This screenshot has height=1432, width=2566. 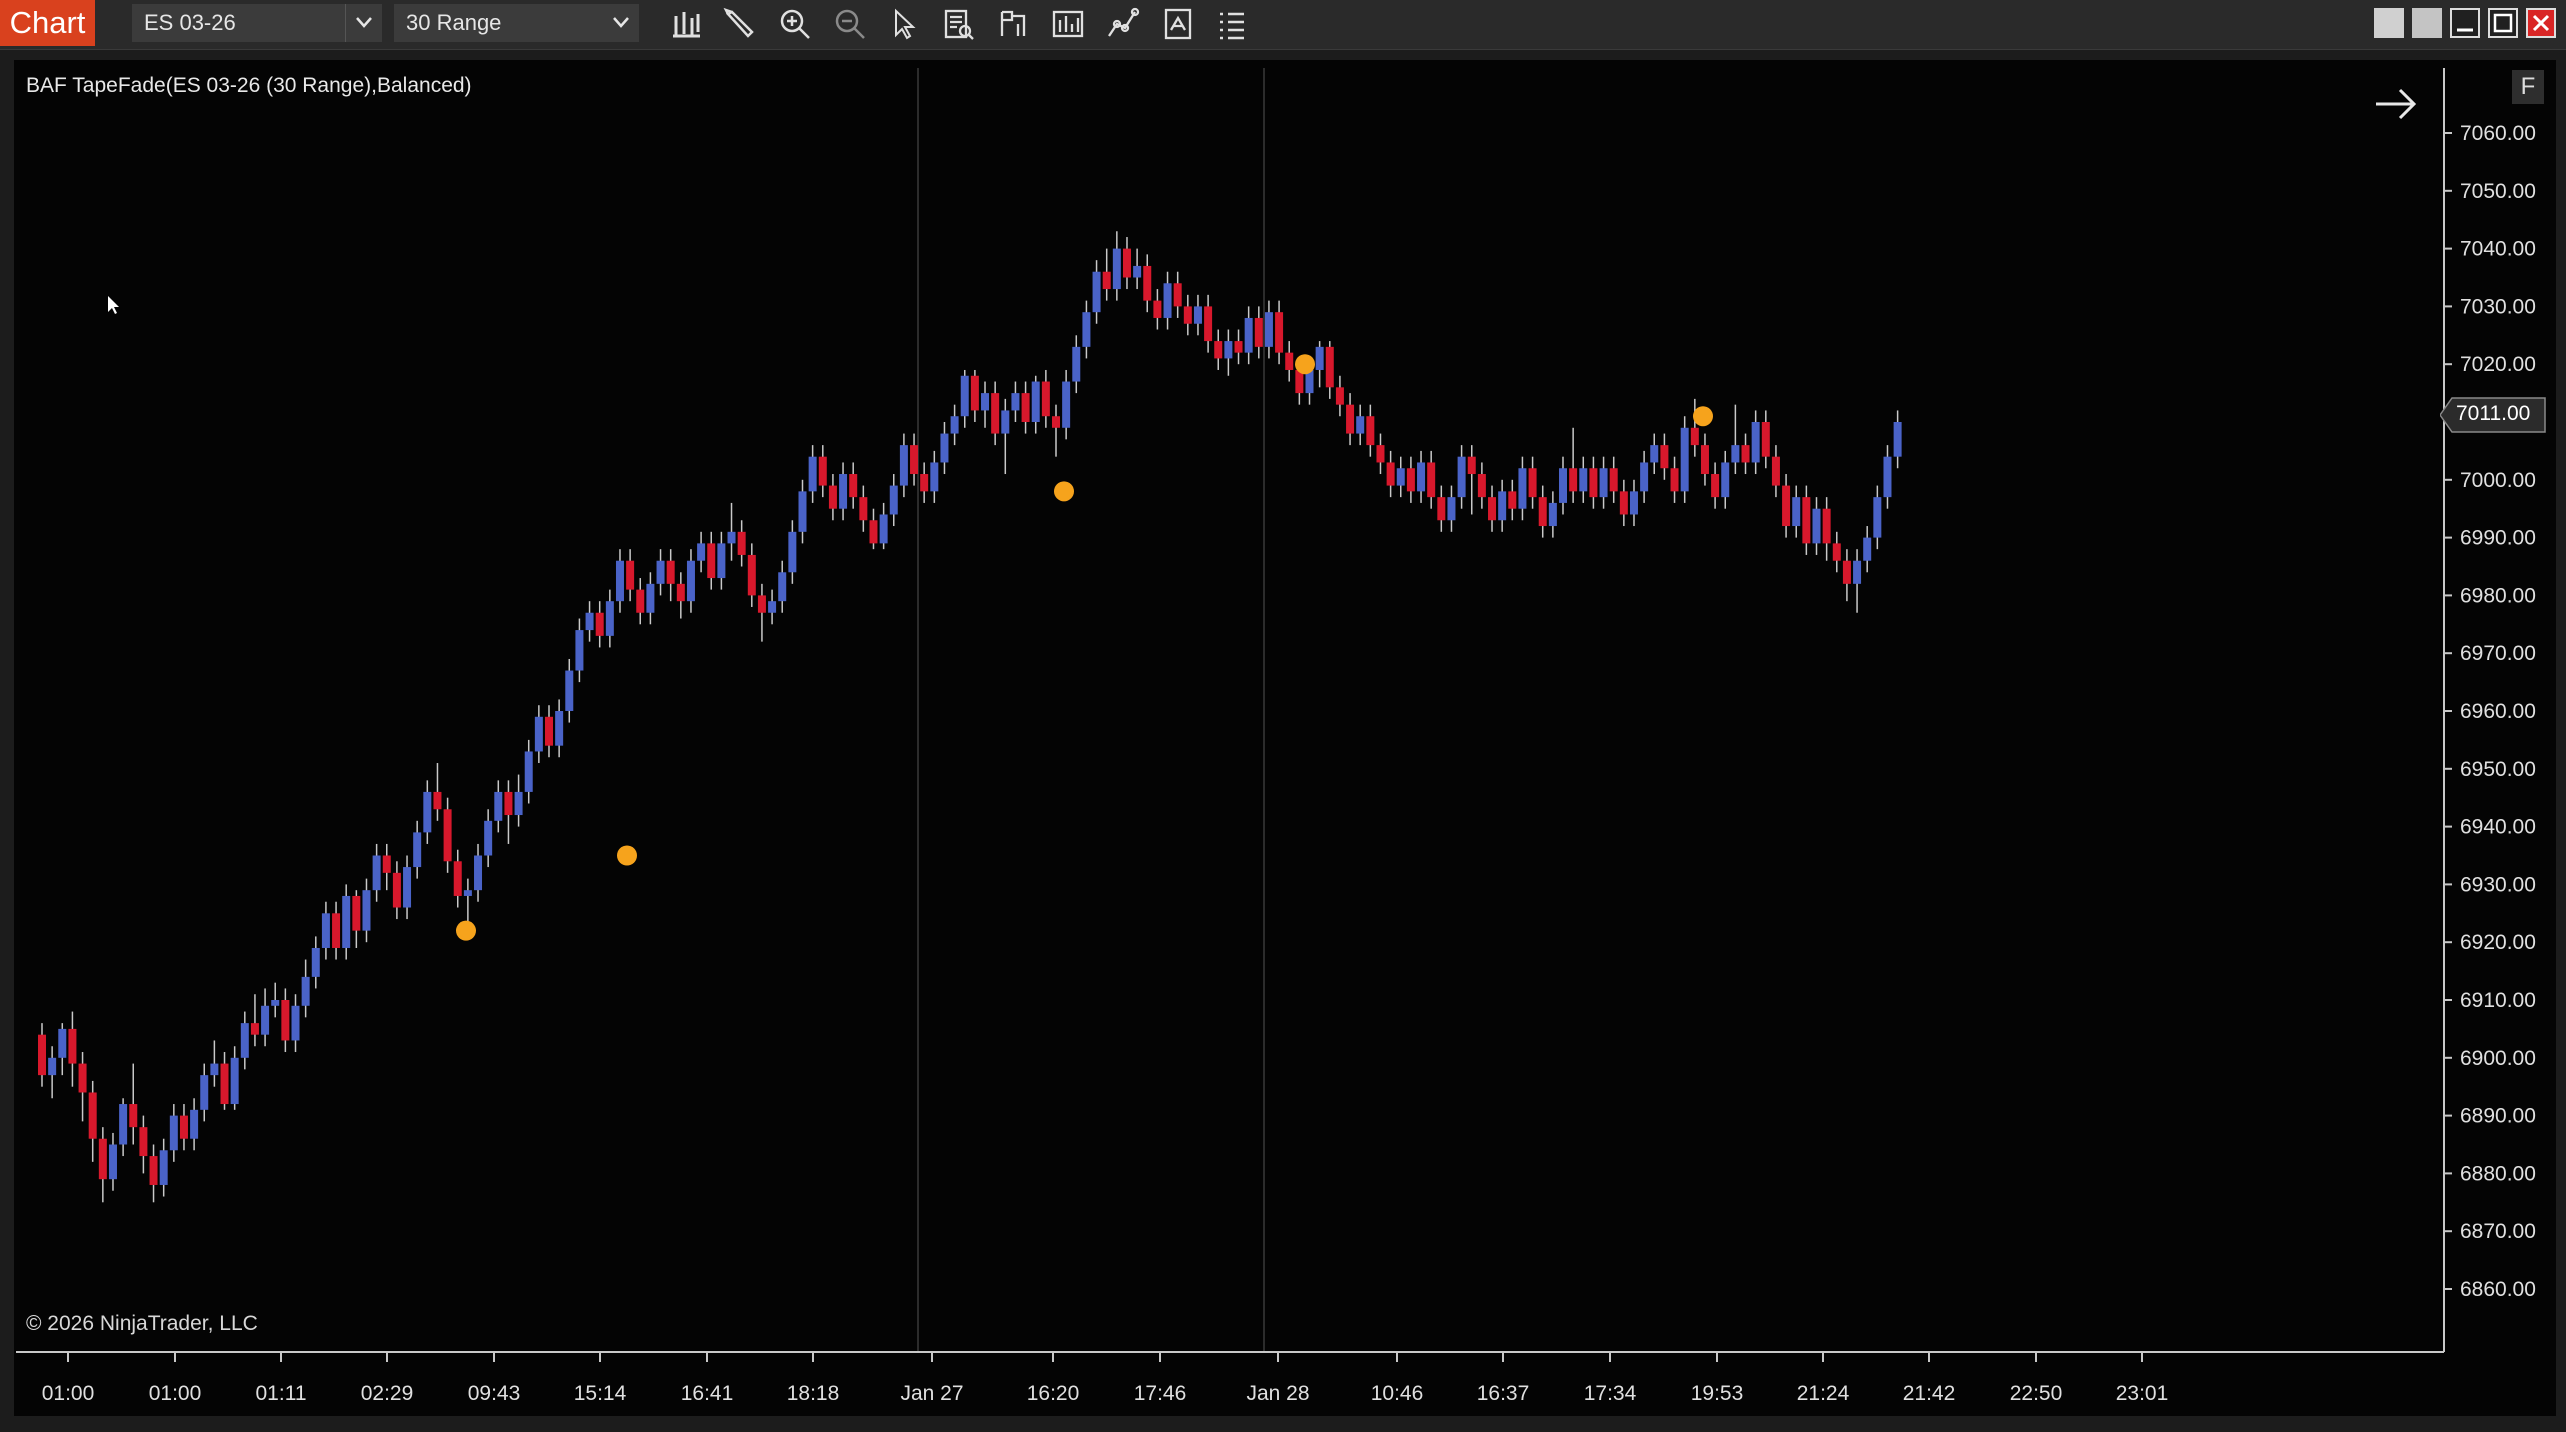 What do you see at coordinates (1929, 1393) in the screenshot?
I see `x-tick-label: 21:42` at bounding box center [1929, 1393].